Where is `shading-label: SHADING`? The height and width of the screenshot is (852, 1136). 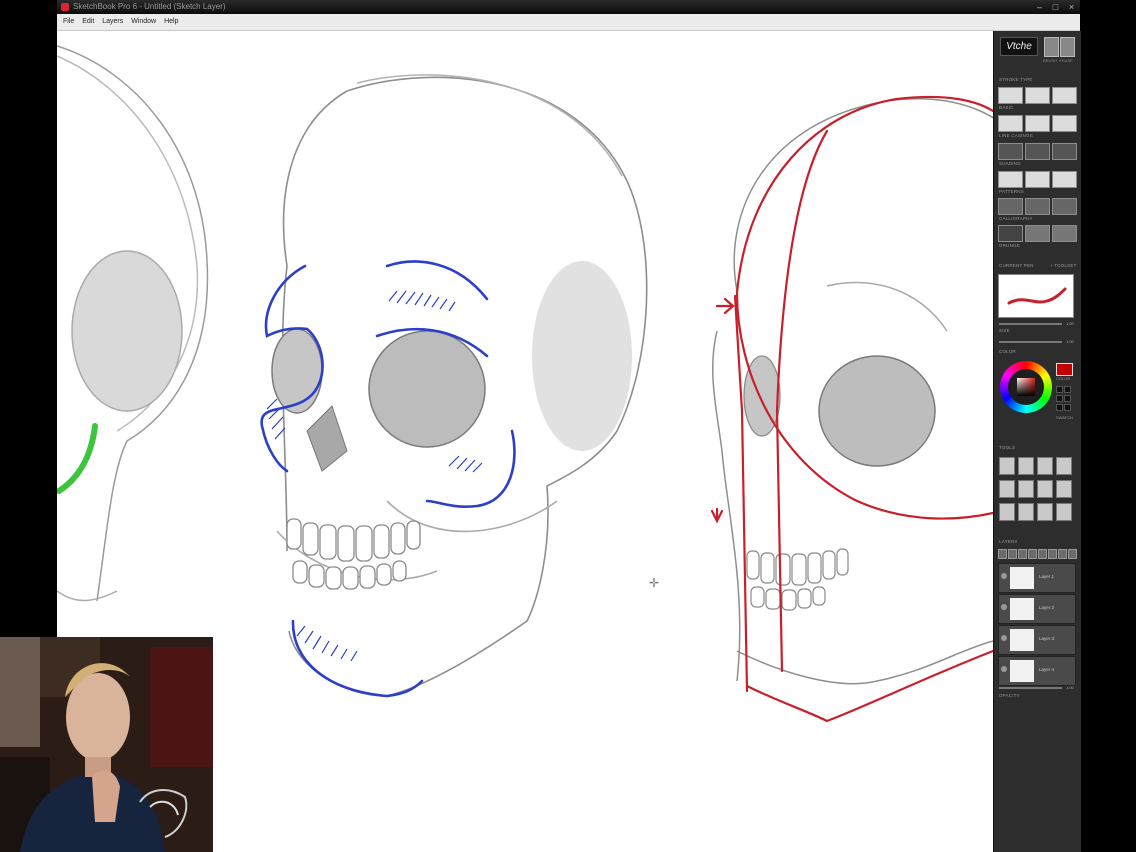
shading-label: SHADING is located at coordinates (1010, 163).